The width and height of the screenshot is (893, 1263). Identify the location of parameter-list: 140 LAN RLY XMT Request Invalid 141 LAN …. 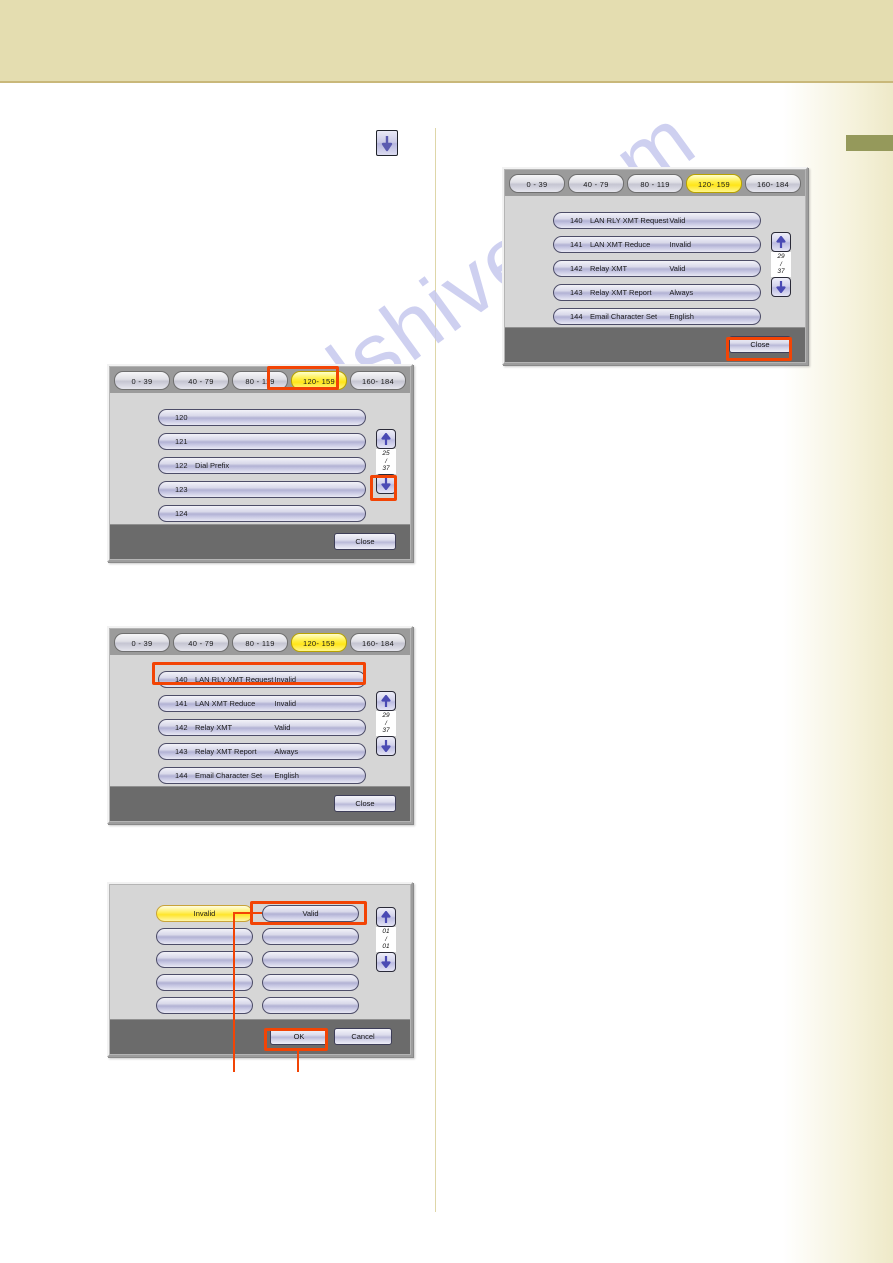
(260, 721).